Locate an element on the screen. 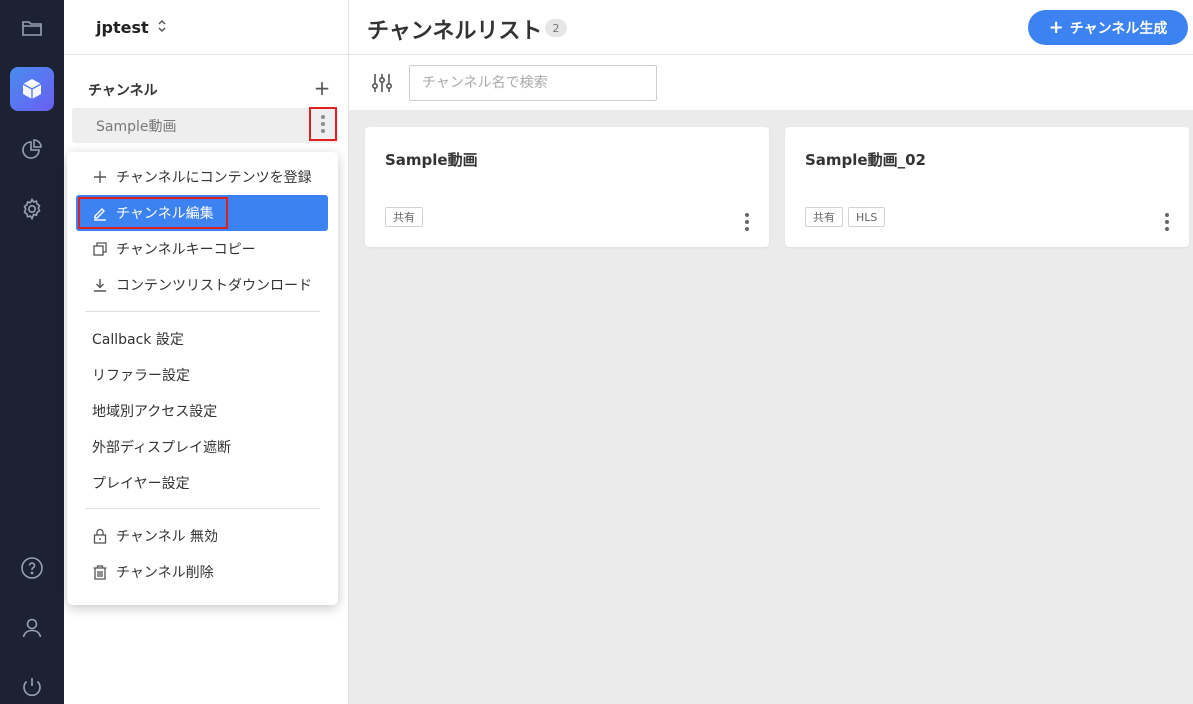 The image size is (1193, 704). menu-item-delete-channel: チャンネル削除 is located at coordinates (202, 572).